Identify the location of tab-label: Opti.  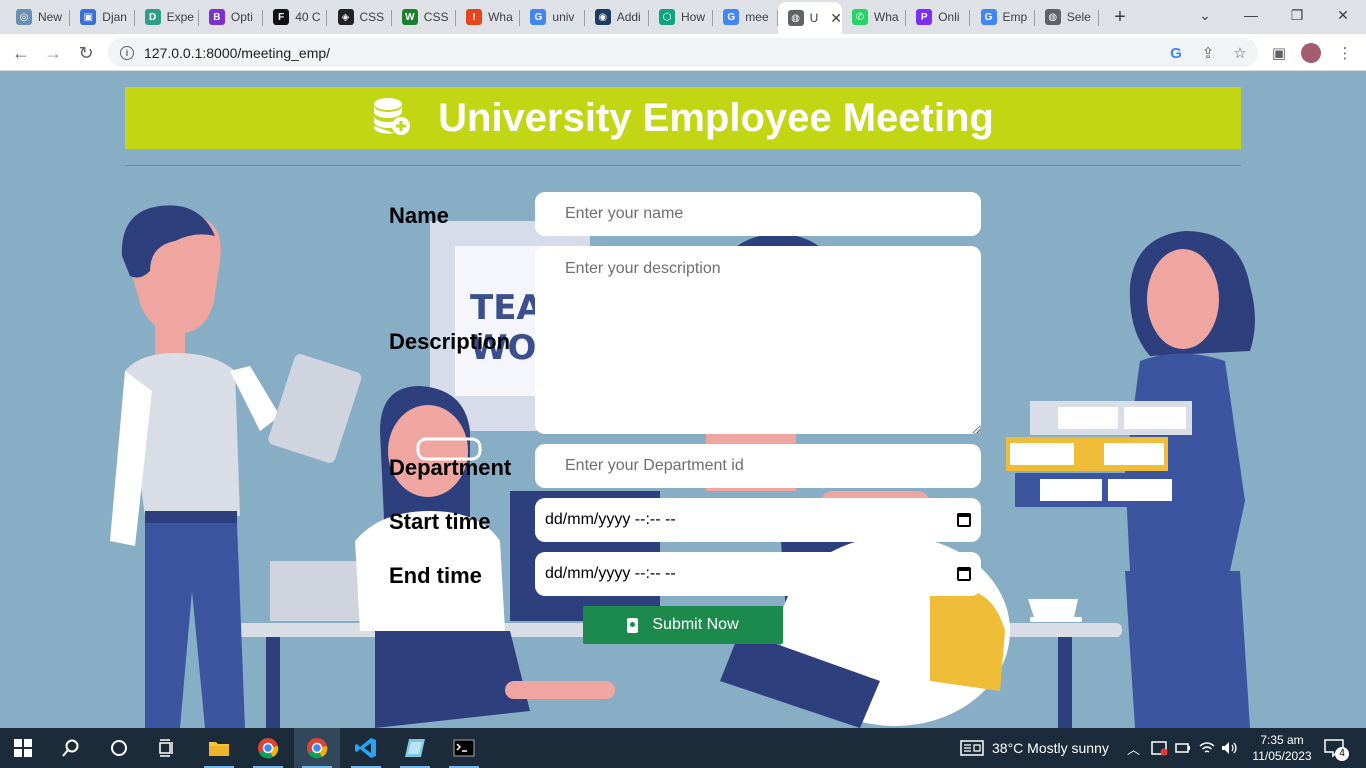
(241, 17).